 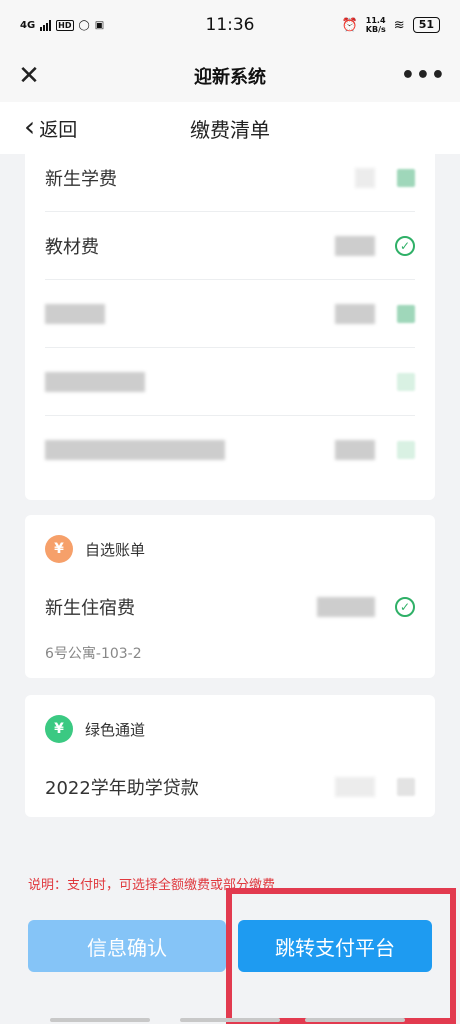 I want to click on alarm-icon: ⏰, so click(x=349, y=25).